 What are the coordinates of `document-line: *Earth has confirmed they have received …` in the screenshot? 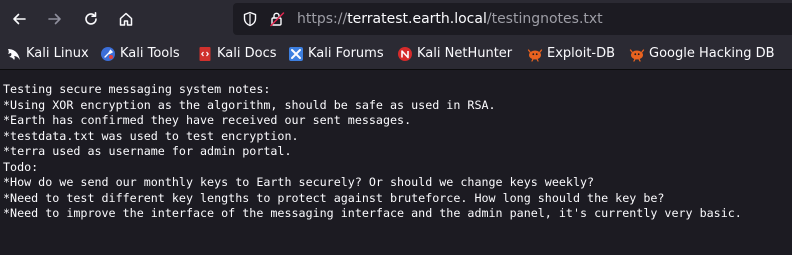 It's located at (207, 120).